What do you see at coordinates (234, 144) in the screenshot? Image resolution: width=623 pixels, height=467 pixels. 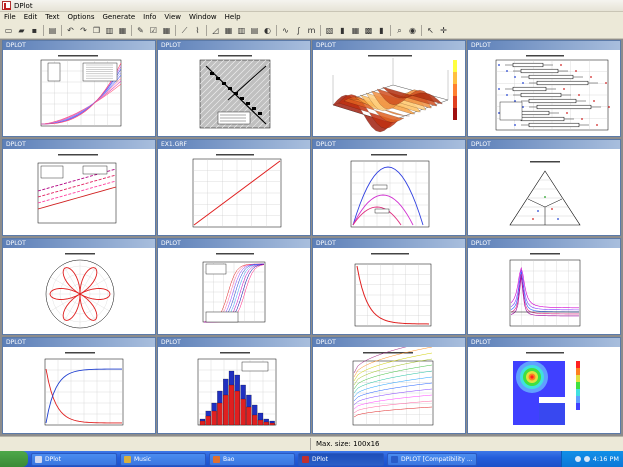 I see `plot-window-titlebar: EX1.GRF` at bounding box center [234, 144].